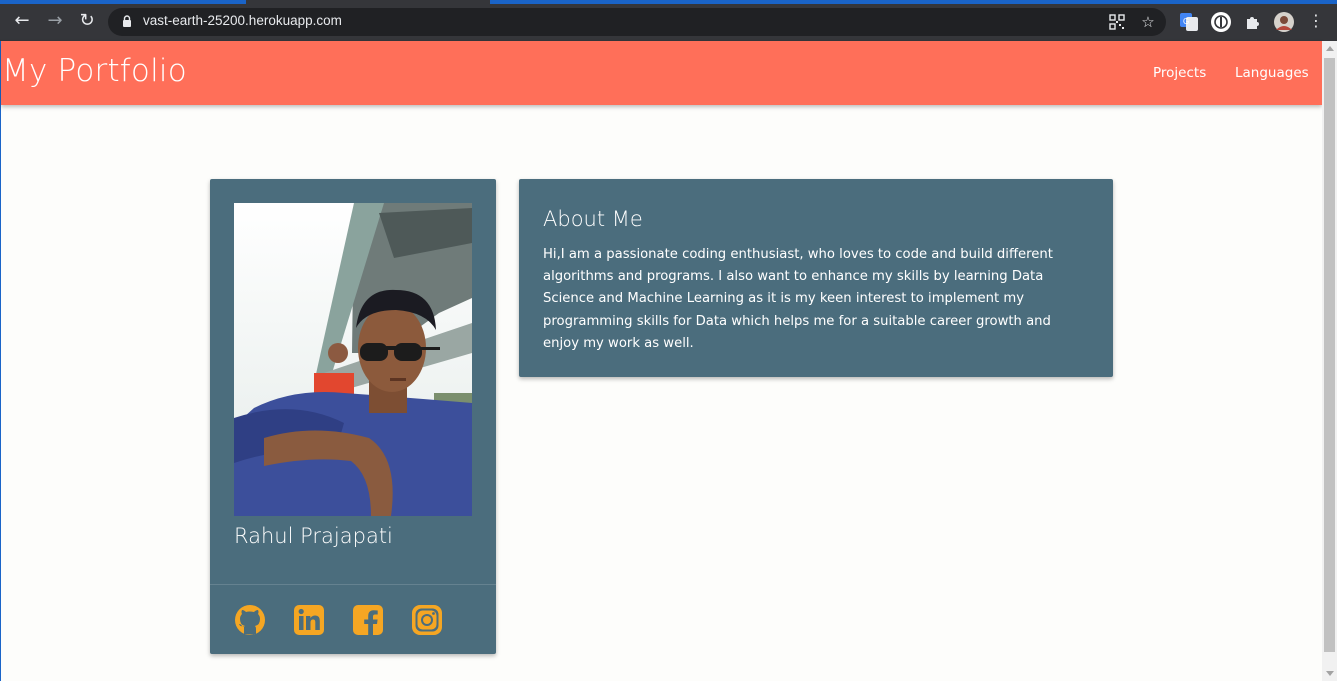 The width and height of the screenshot is (1337, 681). What do you see at coordinates (1316, 21) in the screenshot?
I see `menu-kebab-icon: ⋮` at bounding box center [1316, 21].